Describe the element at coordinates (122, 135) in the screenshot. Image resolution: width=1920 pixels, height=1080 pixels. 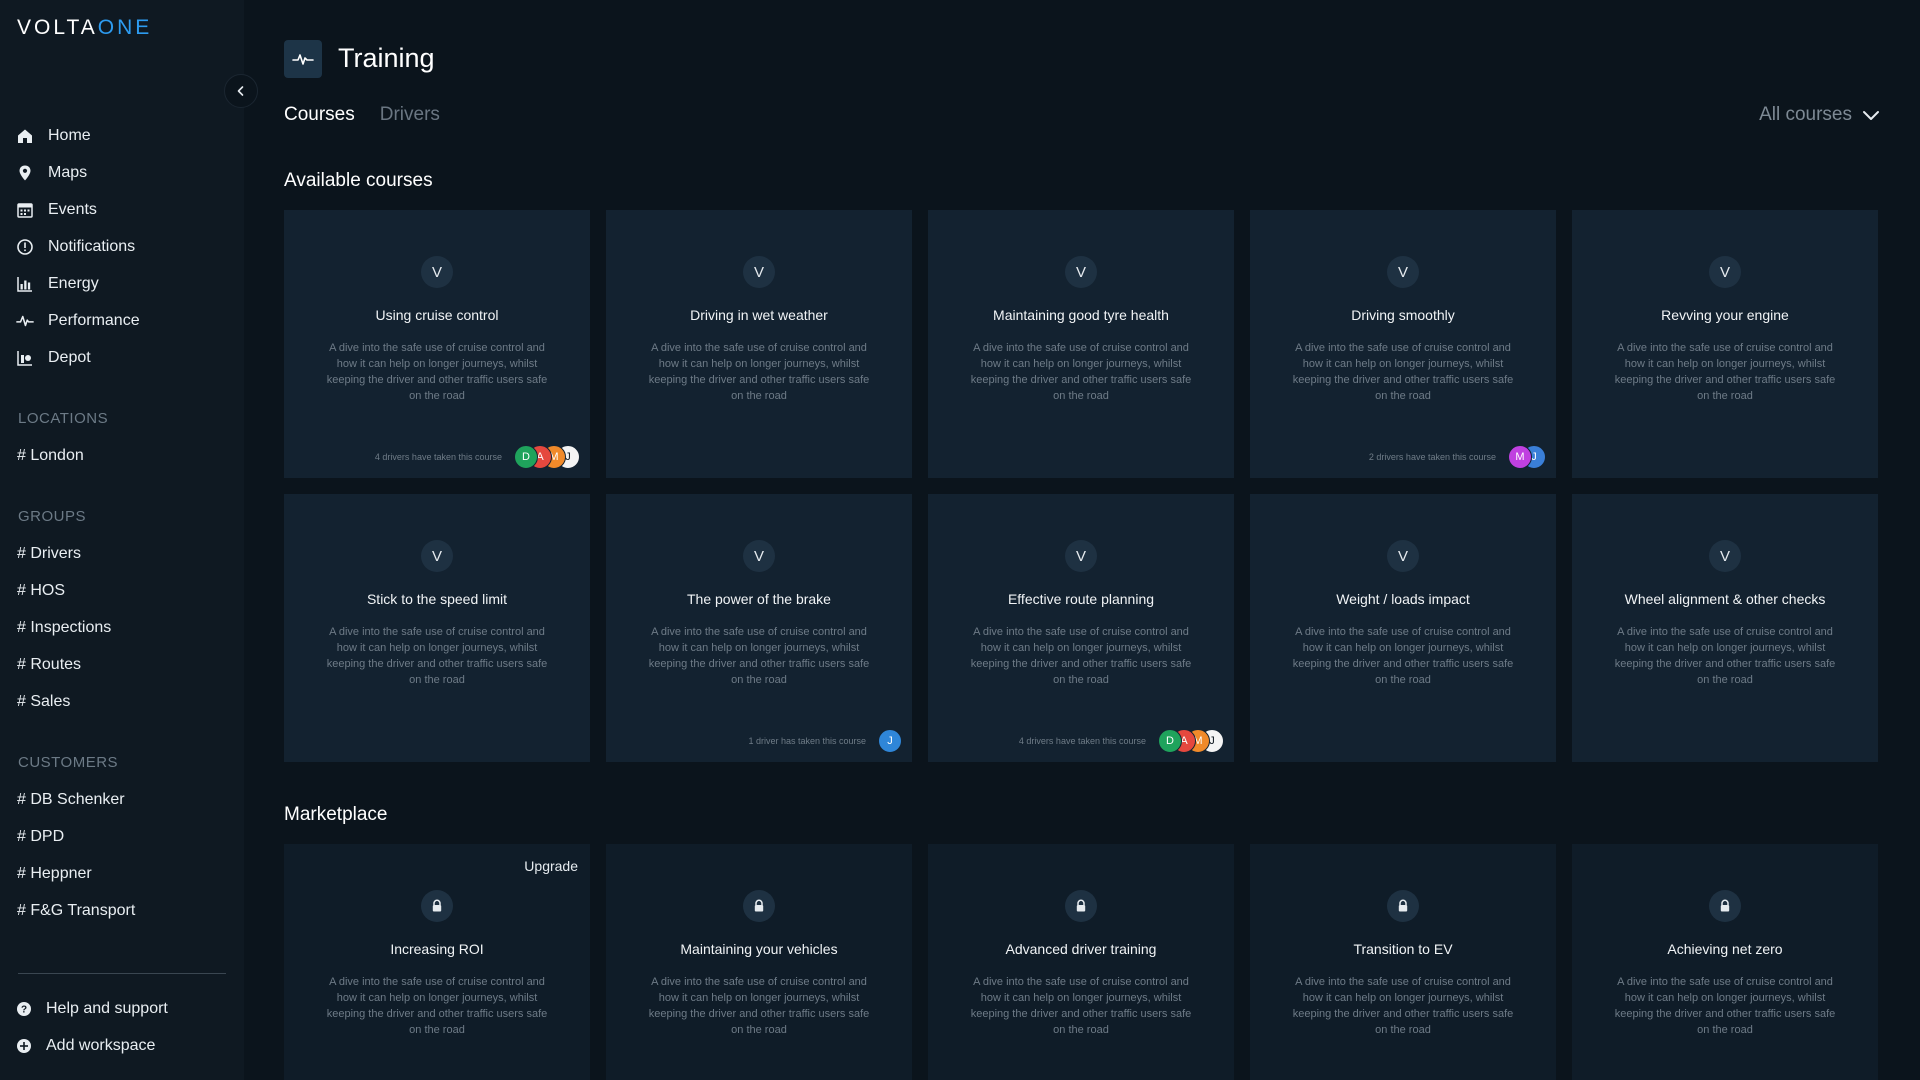
I see `sidebar-item-home: Home` at that location.